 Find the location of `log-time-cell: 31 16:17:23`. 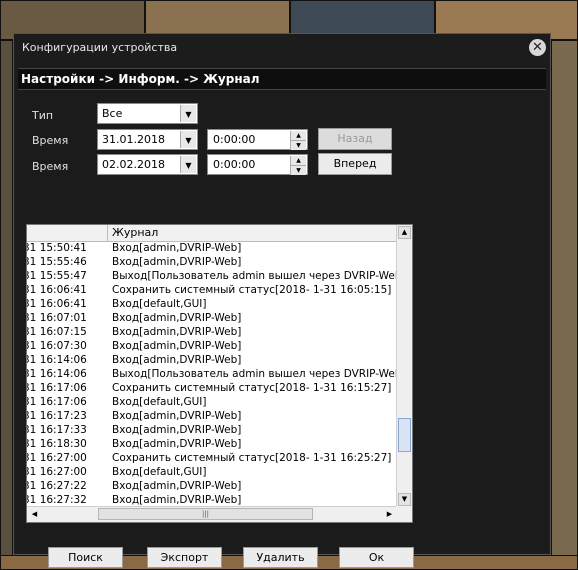

log-time-cell: 31 16:17:23 is located at coordinates (67, 416).